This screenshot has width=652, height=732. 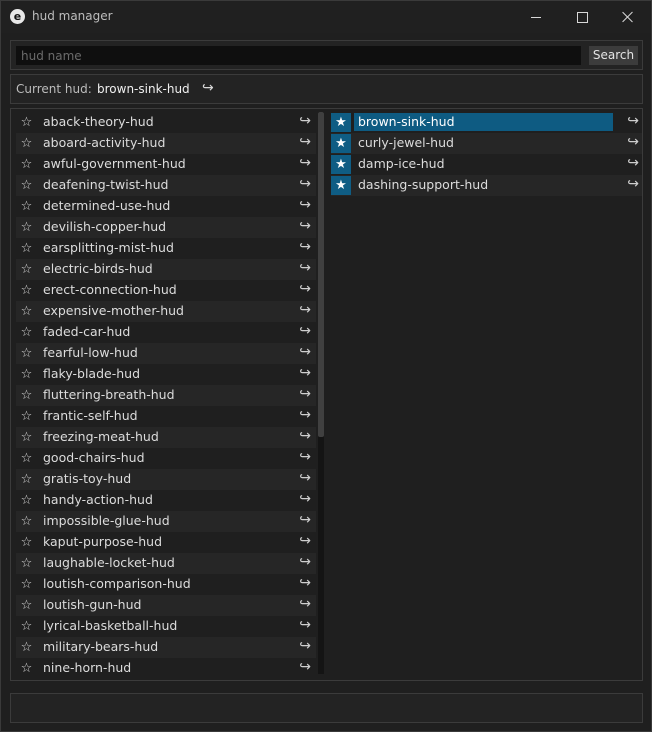 I want to click on hud-row: ☆ erect-connection-hud ↪, so click(x=166, y=290).